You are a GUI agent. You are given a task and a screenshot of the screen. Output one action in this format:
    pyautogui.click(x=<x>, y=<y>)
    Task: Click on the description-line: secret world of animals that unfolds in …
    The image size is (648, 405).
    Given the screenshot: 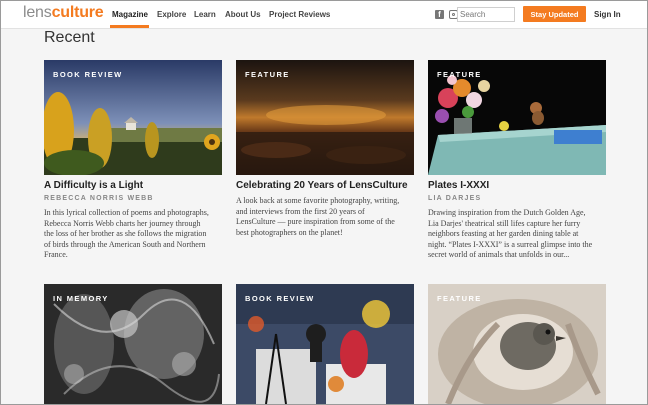 What is the action you would take?
    pyautogui.click(x=499, y=254)
    